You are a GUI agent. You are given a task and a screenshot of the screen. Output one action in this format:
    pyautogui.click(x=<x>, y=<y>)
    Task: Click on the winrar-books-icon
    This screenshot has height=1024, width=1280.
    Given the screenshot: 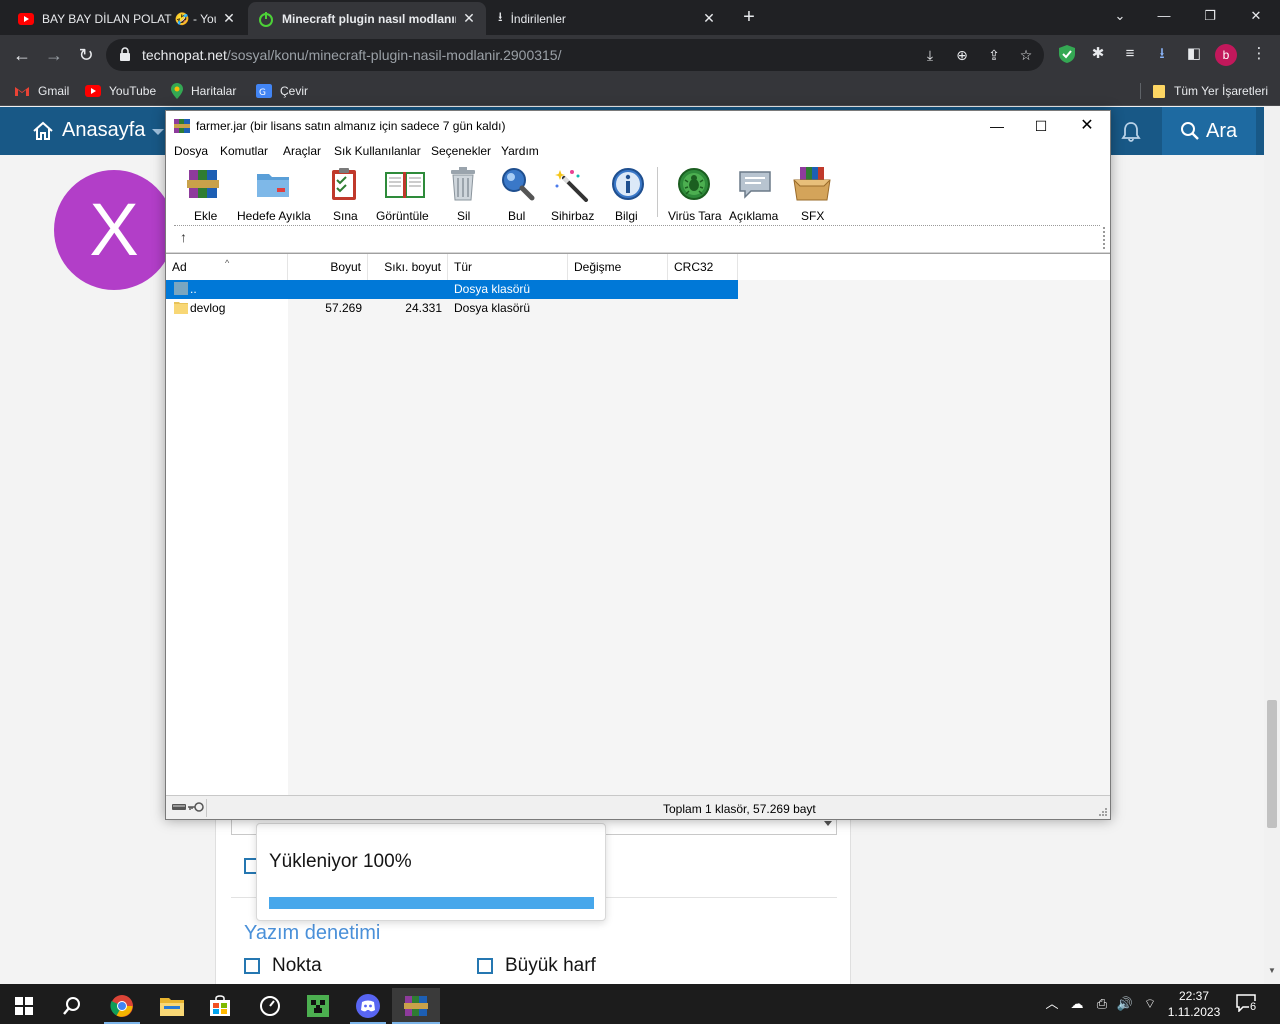 What is the action you would take?
    pyautogui.click(x=416, y=1006)
    